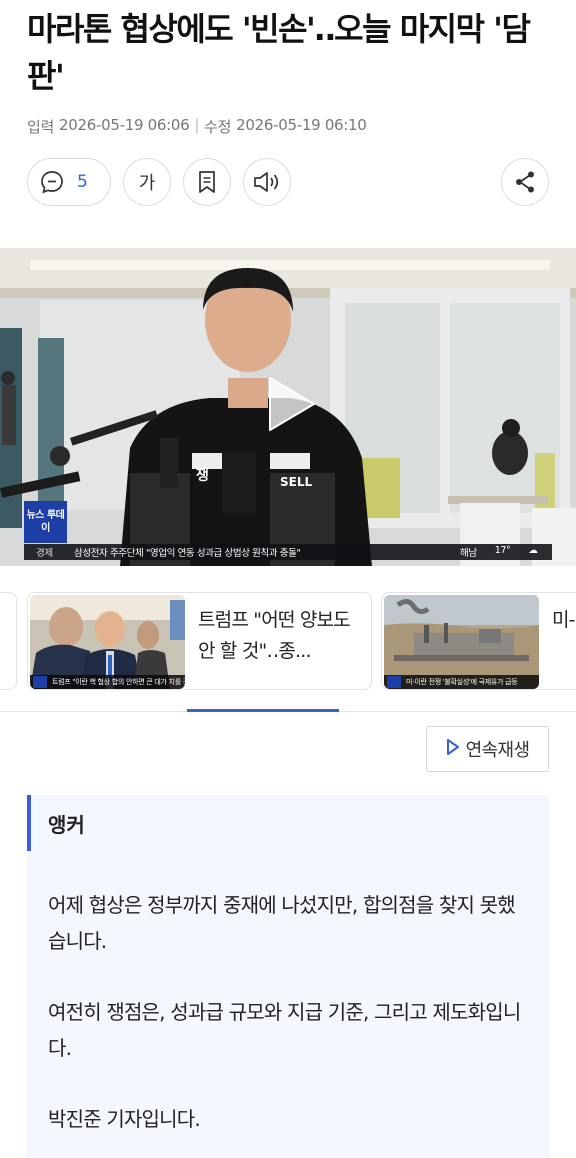 The height and width of the screenshot is (1158, 576). What do you see at coordinates (147, 182) in the screenshot?
I see `font-size-button: 가` at bounding box center [147, 182].